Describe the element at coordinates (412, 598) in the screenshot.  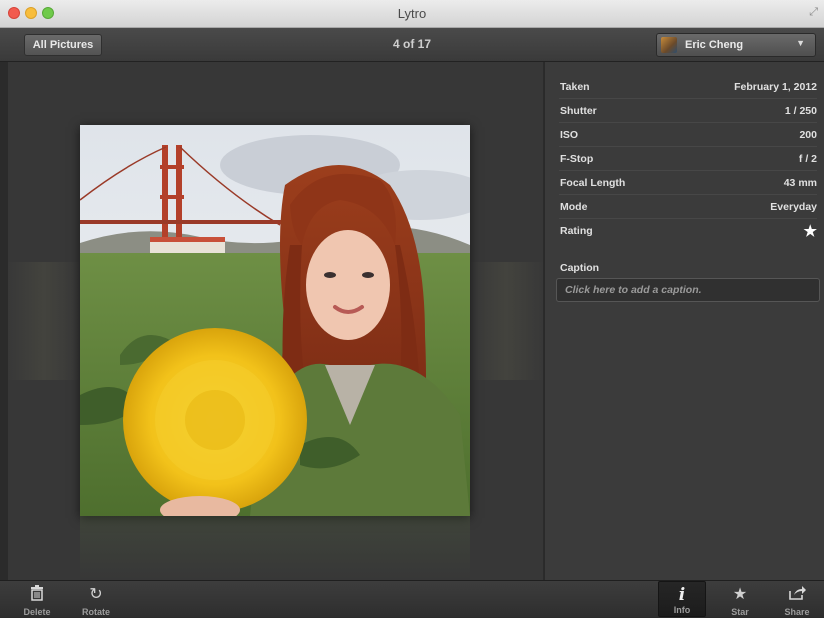
I see `bottom-toolbar: Delete ↻ Rotate i Info ★ Star Share` at that location.